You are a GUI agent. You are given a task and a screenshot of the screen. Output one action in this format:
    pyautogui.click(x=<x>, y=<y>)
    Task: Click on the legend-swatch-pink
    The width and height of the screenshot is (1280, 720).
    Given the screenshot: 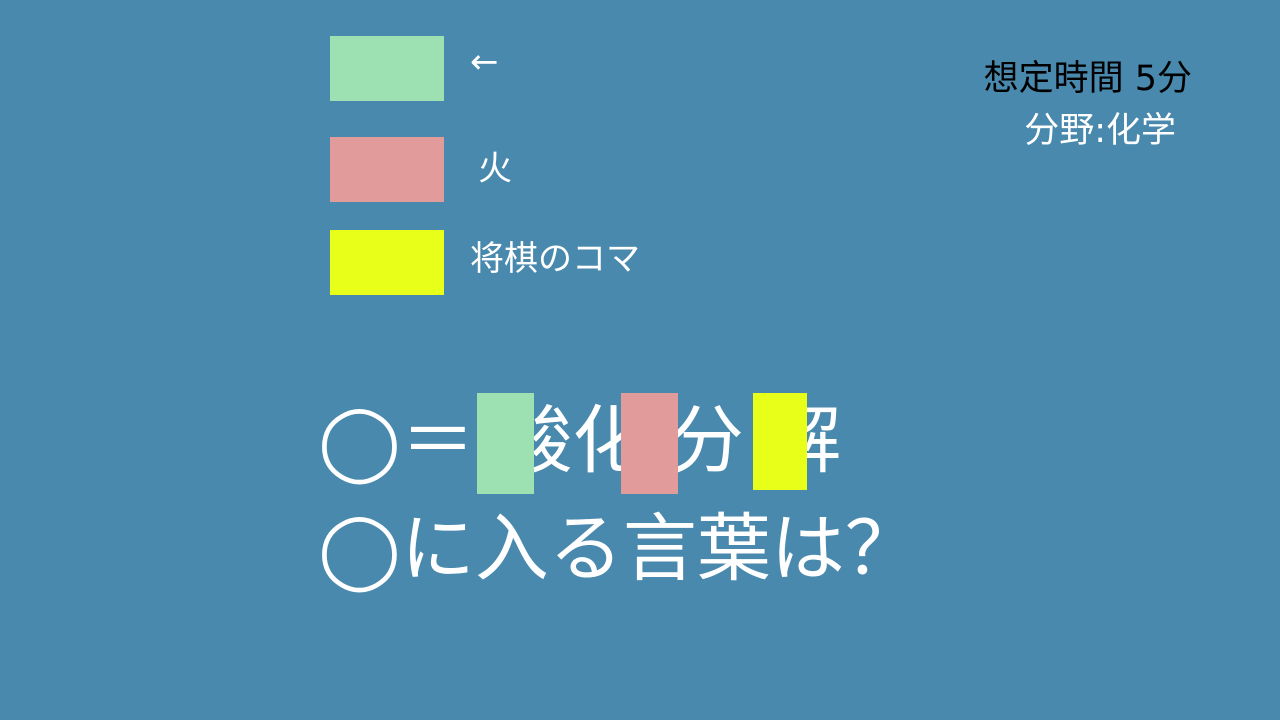 What is the action you would take?
    pyautogui.click(x=387, y=169)
    